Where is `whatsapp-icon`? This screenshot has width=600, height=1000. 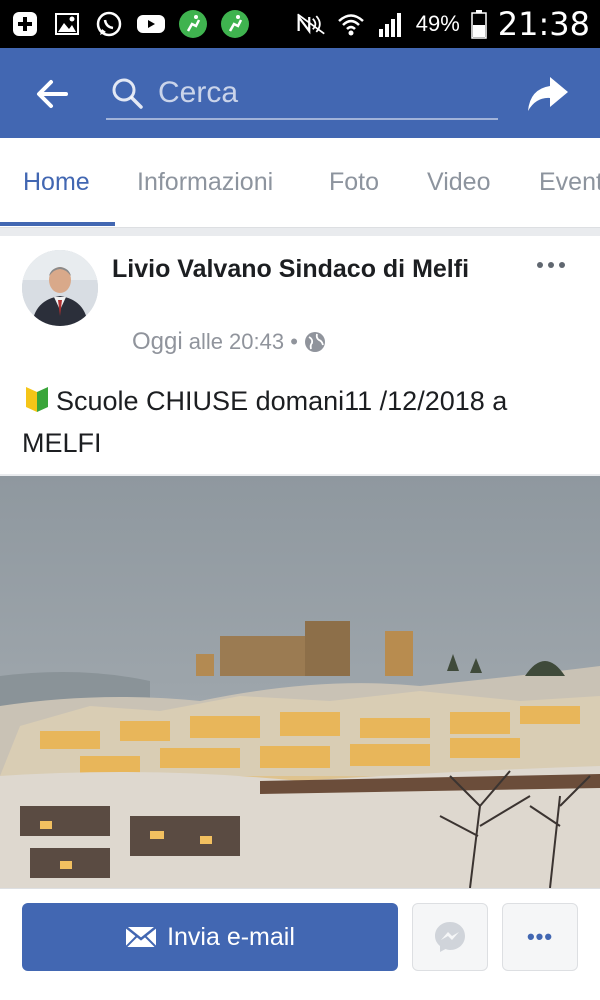
whatsapp-icon is located at coordinates (109, 24).